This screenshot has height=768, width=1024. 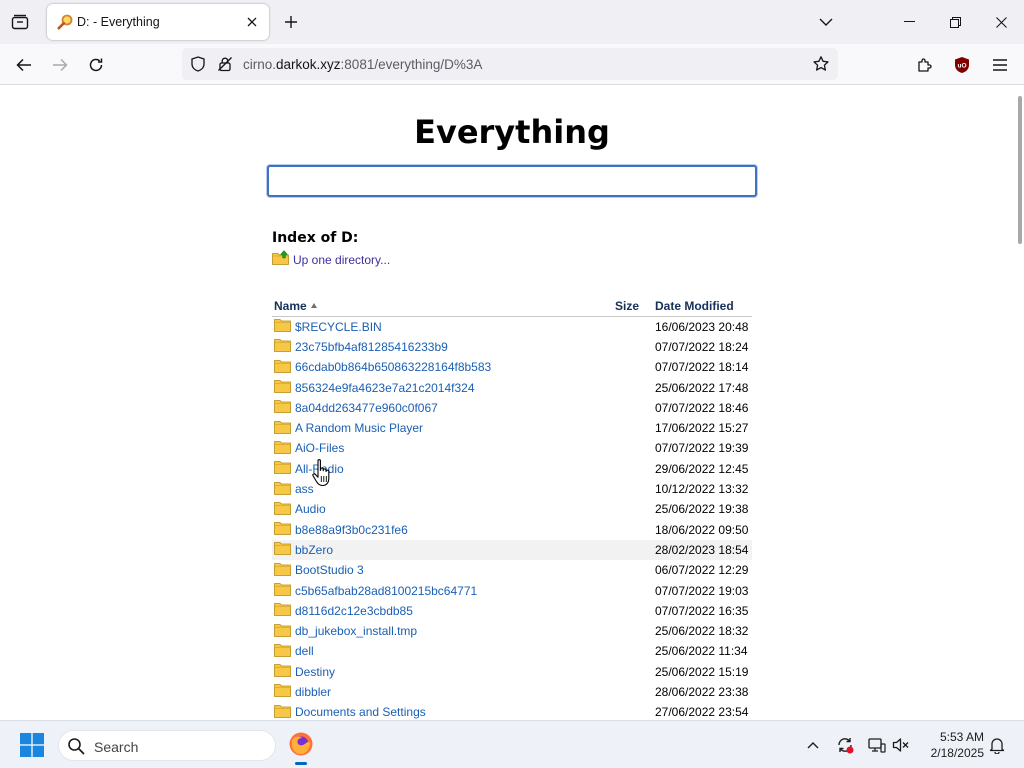 I want to click on network-icon, so click(x=877, y=745).